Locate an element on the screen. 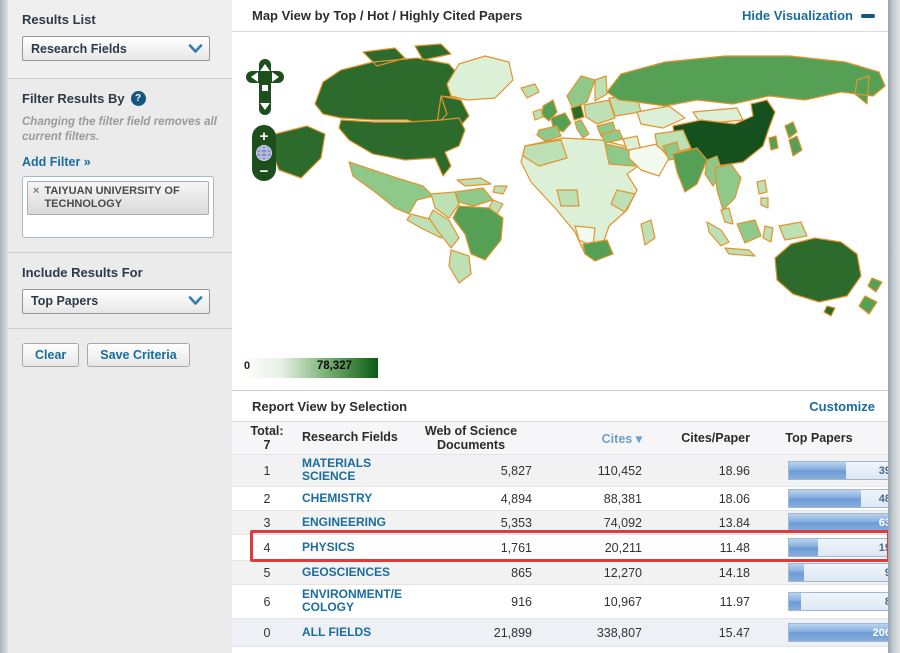  documents-cell: 5,353 is located at coordinates (516, 522).